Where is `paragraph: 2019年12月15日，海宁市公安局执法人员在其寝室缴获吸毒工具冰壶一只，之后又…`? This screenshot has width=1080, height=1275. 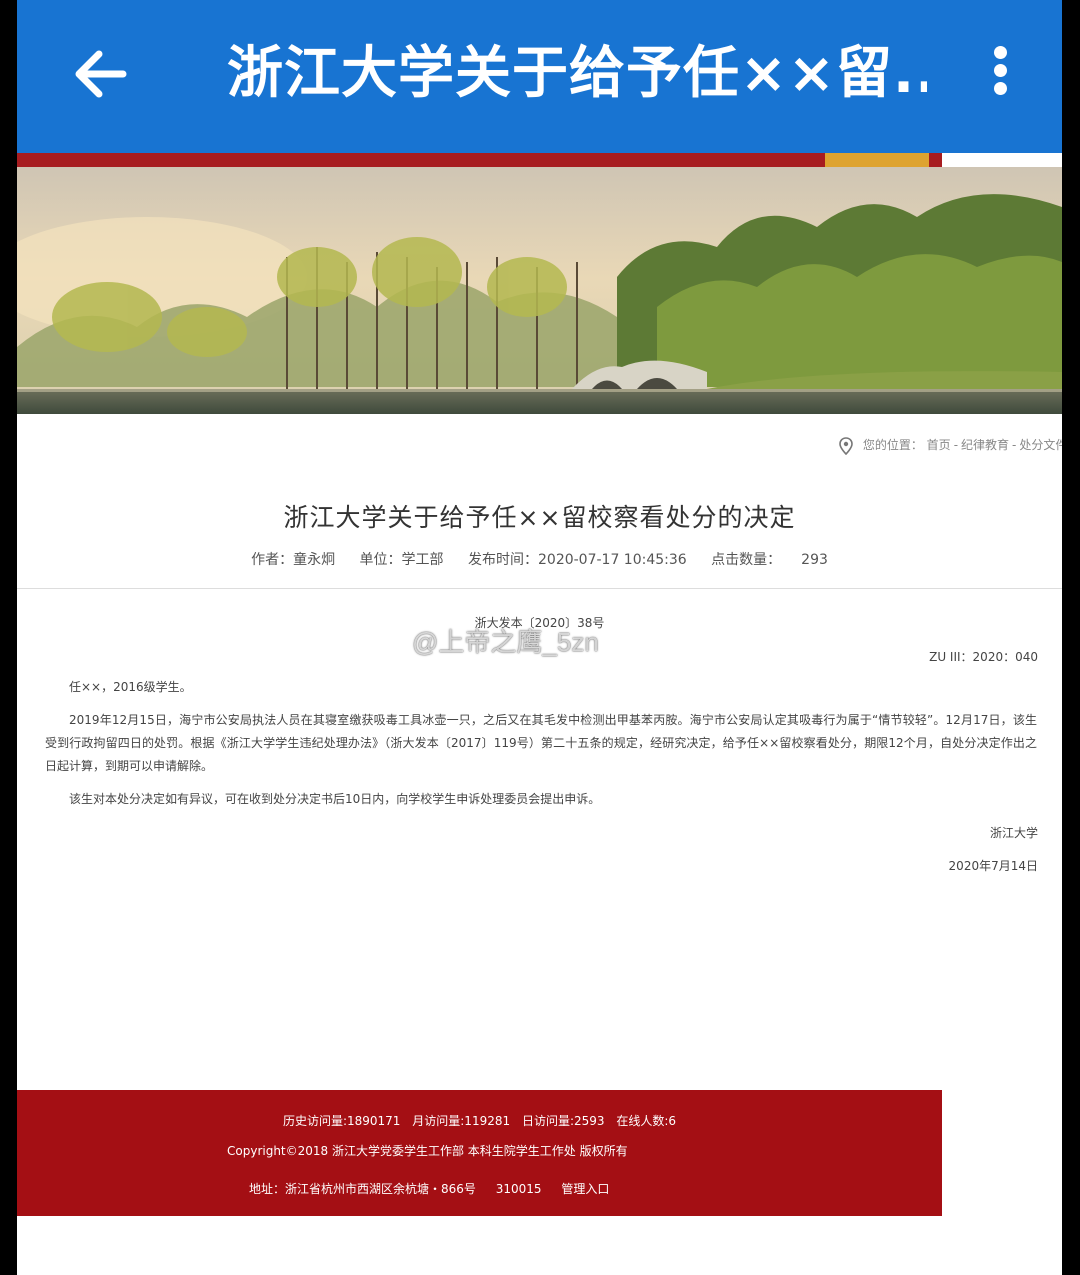
paragraph: 2019年12月15日，海宁市公安局执法人员在其寝室缴获吸毒工具冰壶一只，之后又… is located at coordinates (541, 743).